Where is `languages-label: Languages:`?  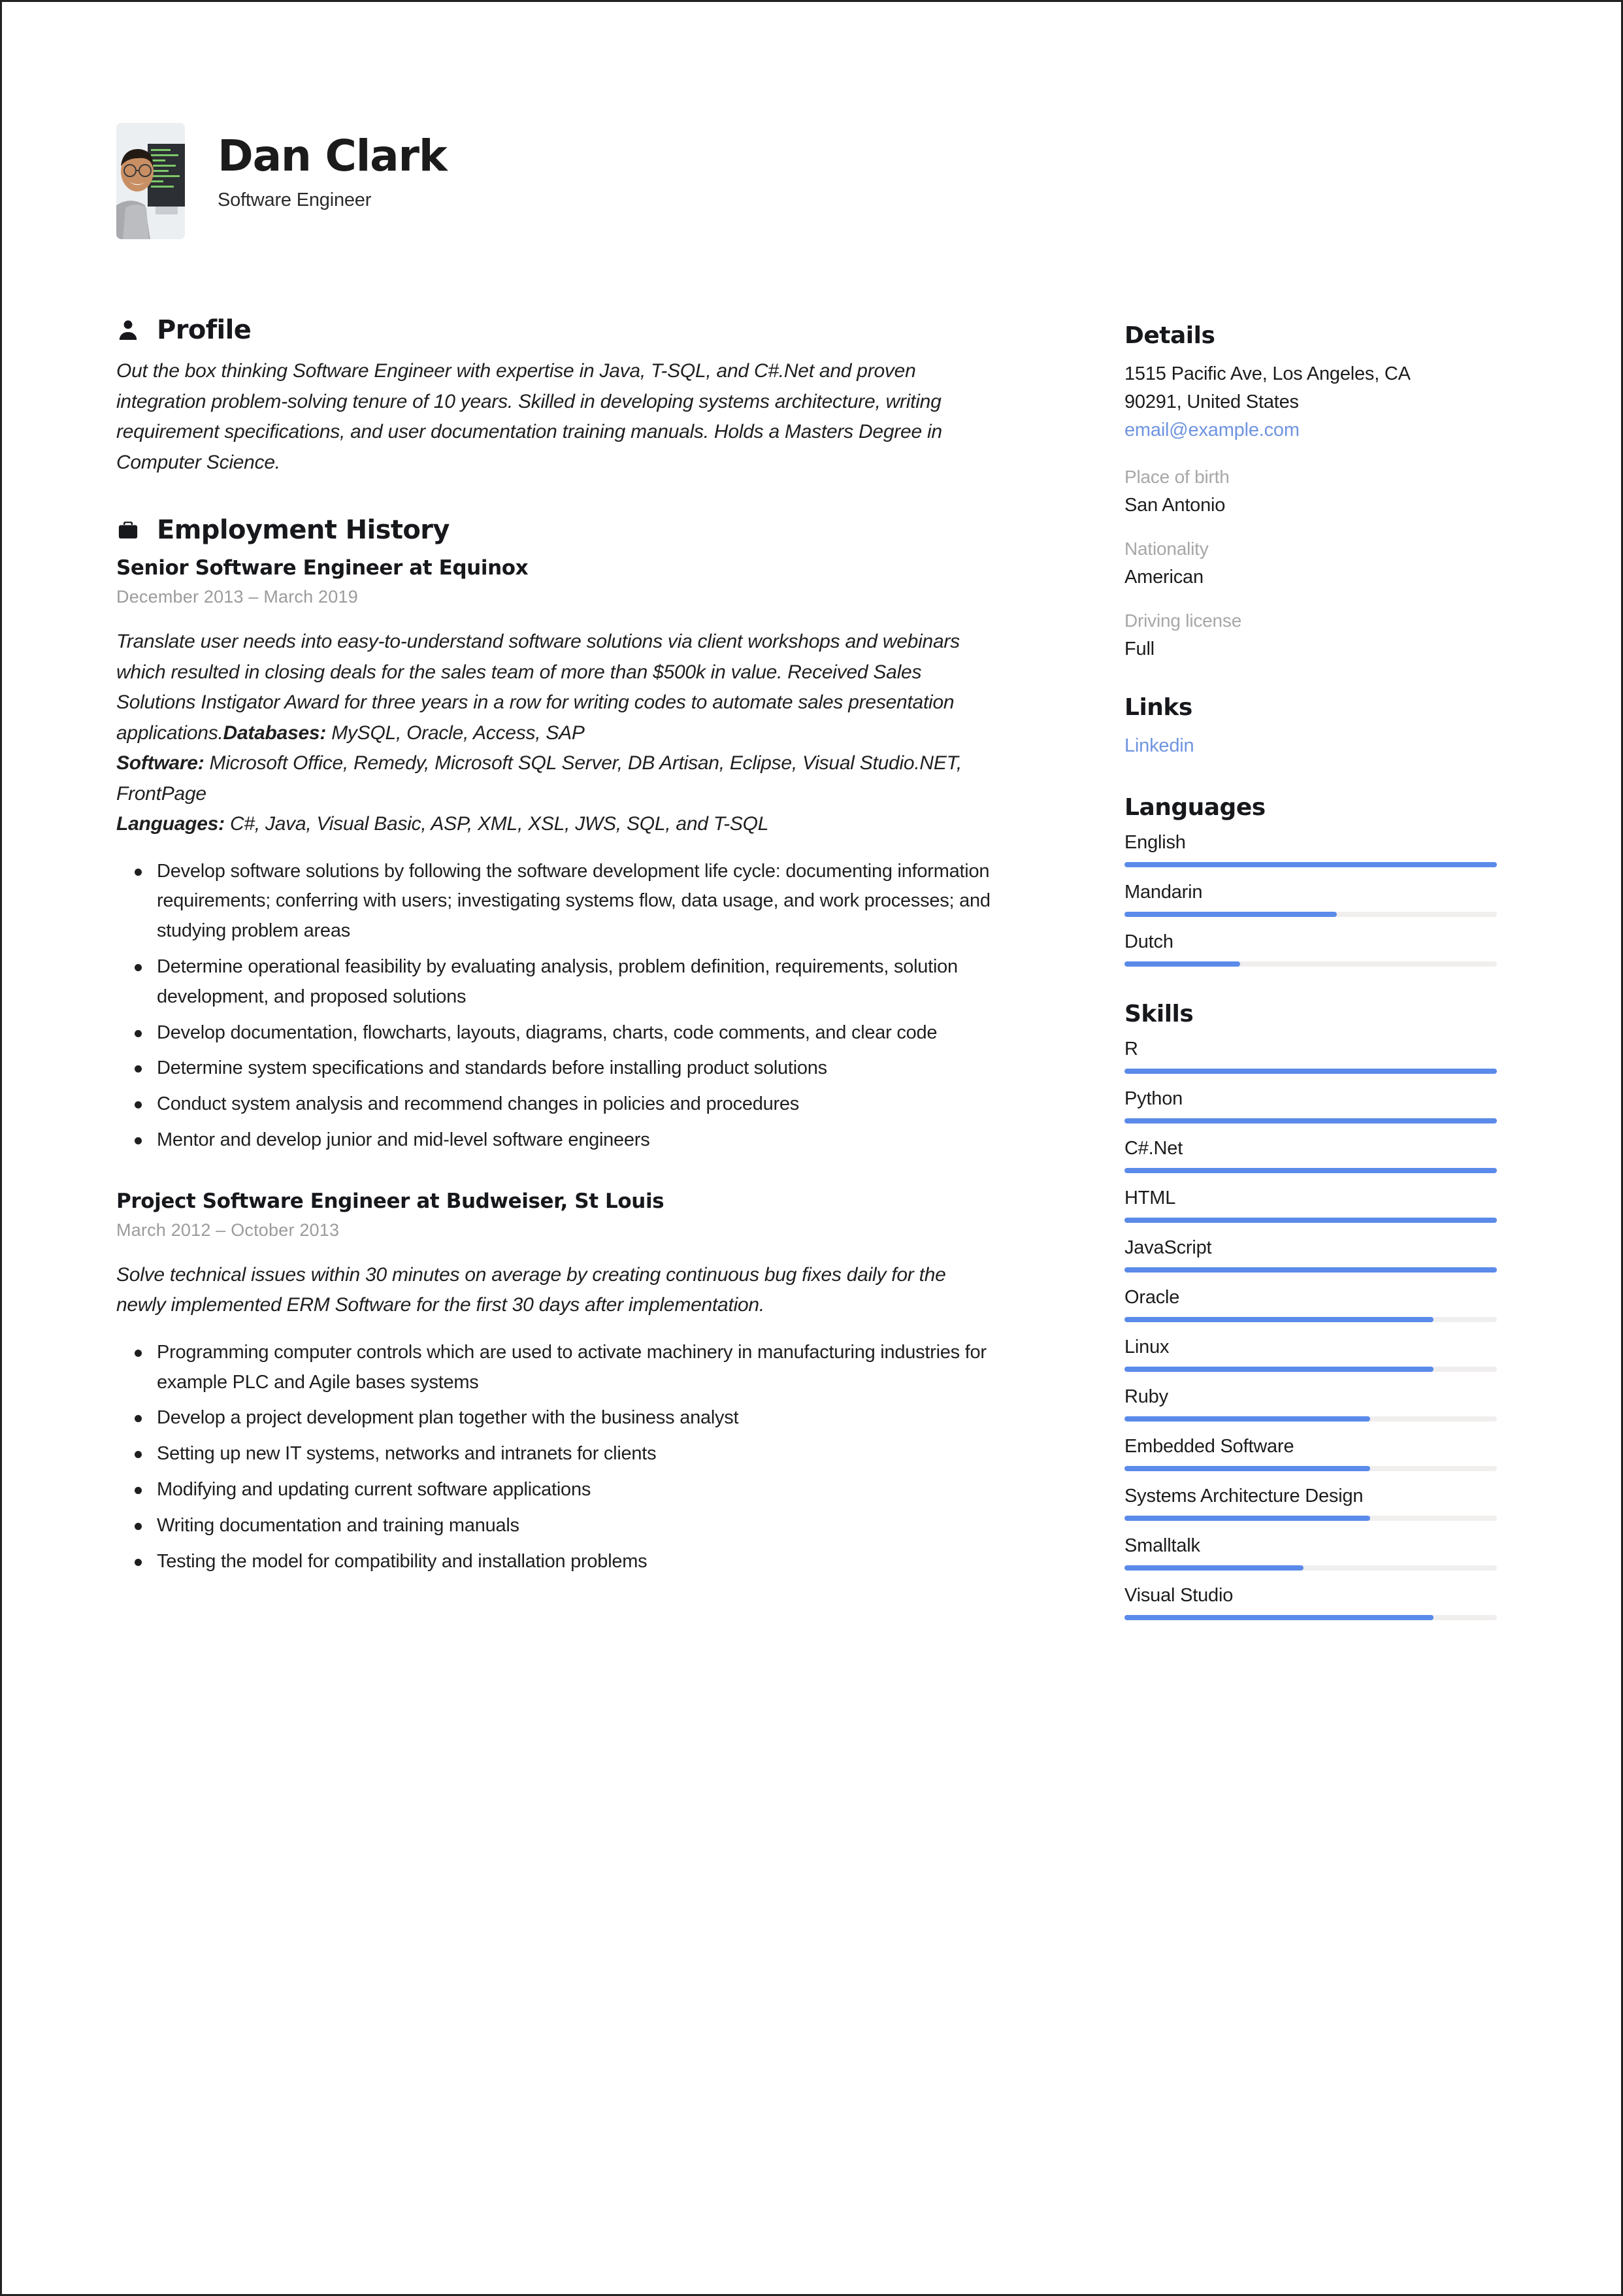
languages-label: Languages: is located at coordinates (171, 824).